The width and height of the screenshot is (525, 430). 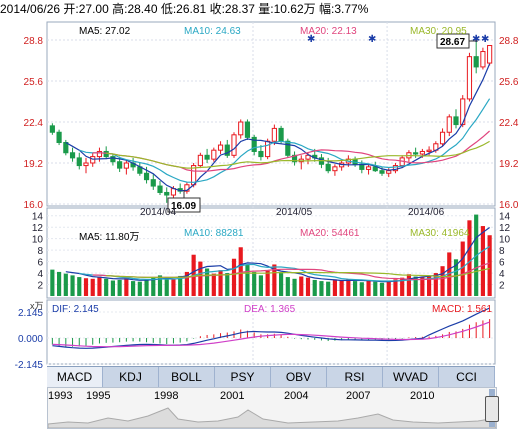 I want to click on tab-boll: BOLL, so click(x=187, y=377).